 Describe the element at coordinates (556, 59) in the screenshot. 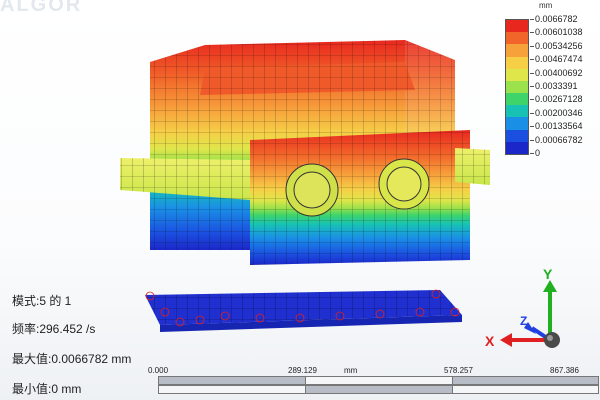

I see `legend-label: 0.00467474` at that location.